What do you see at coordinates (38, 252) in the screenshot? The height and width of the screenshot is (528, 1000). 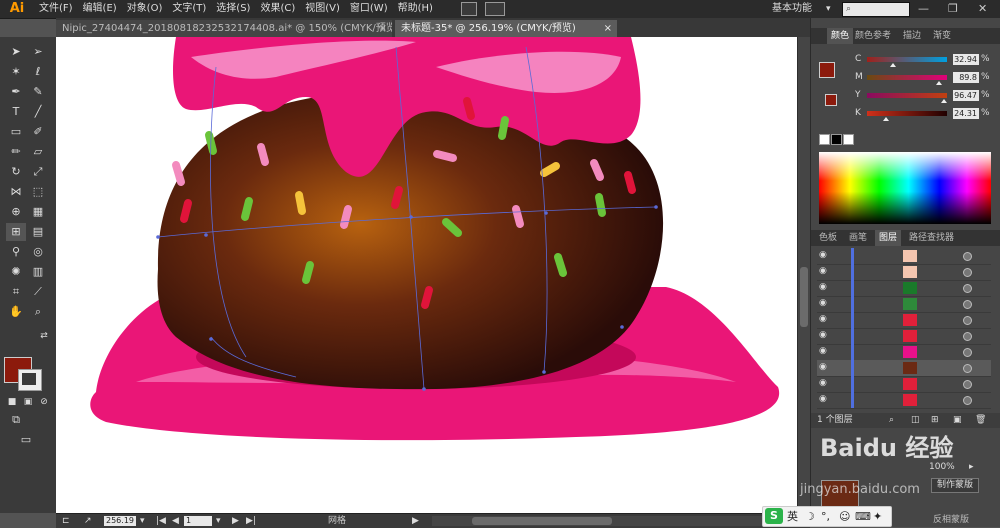 I see `blend-tool-icon: ◎` at bounding box center [38, 252].